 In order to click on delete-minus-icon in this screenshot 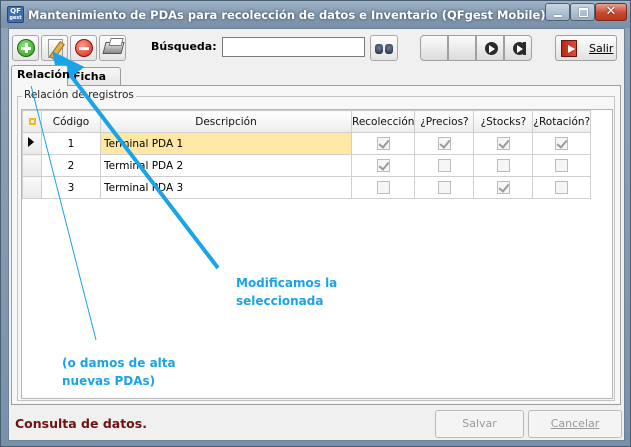, I will do `click(84, 48)`.